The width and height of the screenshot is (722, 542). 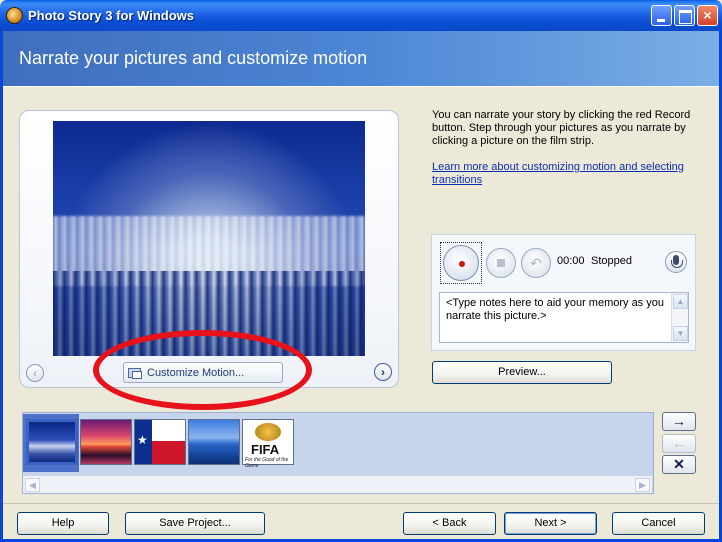 What do you see at coordinates (679, 443) in the screenshot?
I see `move-left-button: ←` at bounding box center [679, 443].